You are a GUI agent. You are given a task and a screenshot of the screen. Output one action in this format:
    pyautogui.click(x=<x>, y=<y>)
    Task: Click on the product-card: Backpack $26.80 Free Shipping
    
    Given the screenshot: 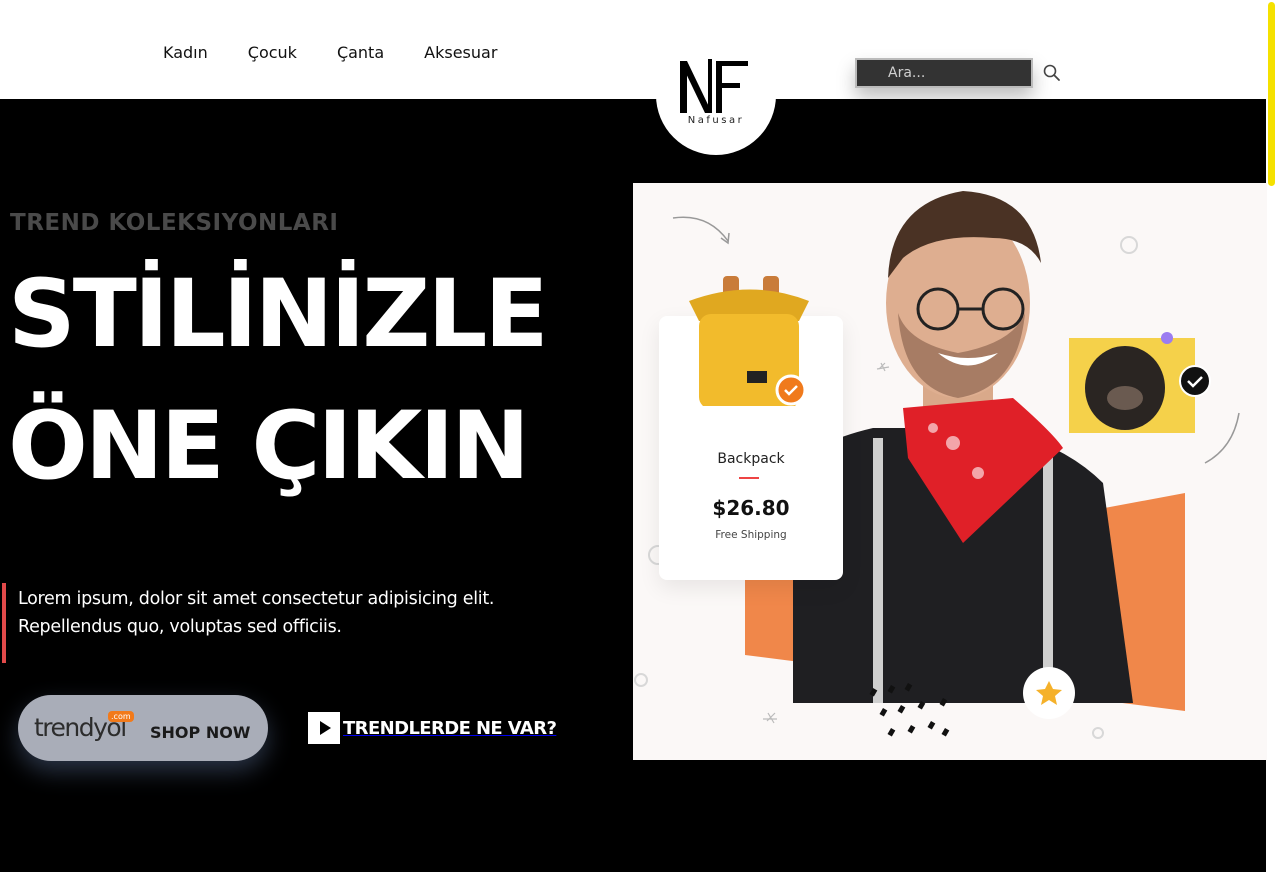 What is the action you would take?
    pyautogui.click(x=751, y=428)
    